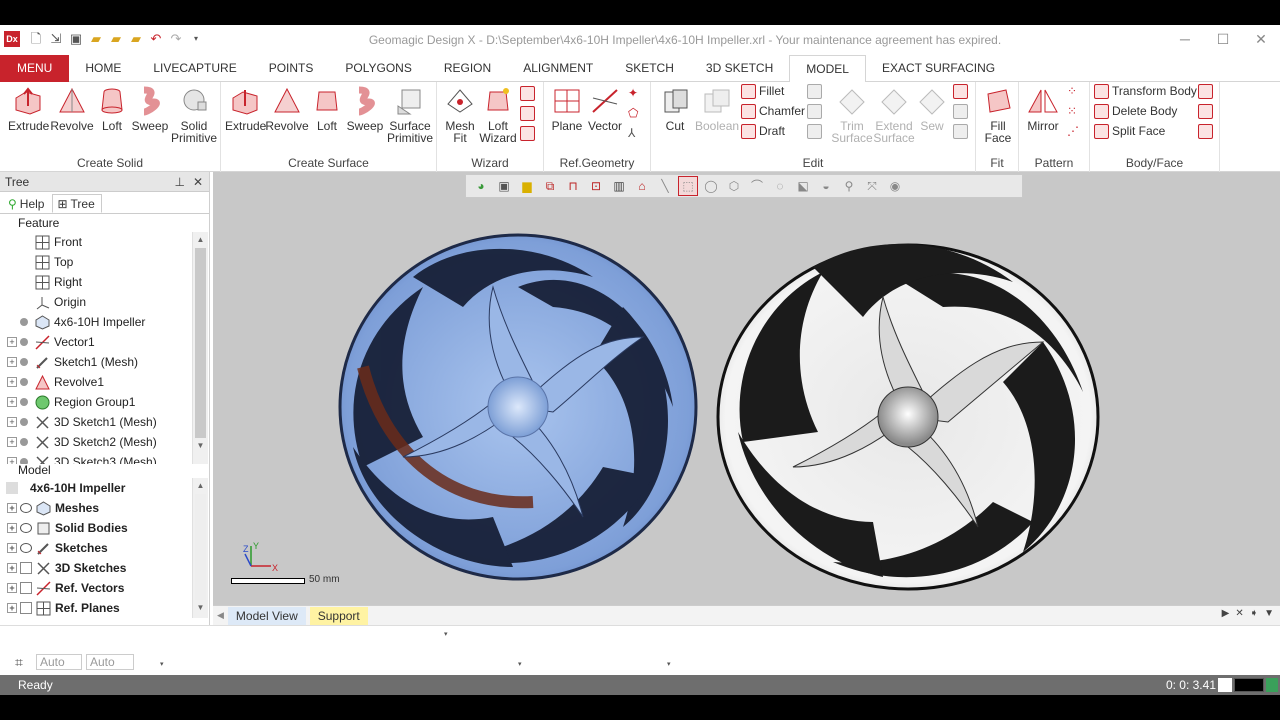  What do you see at coordinates (104, 342) in the screenshot?
I see `feature-tree-item: + Vector1` at bounding box center [104, 342].